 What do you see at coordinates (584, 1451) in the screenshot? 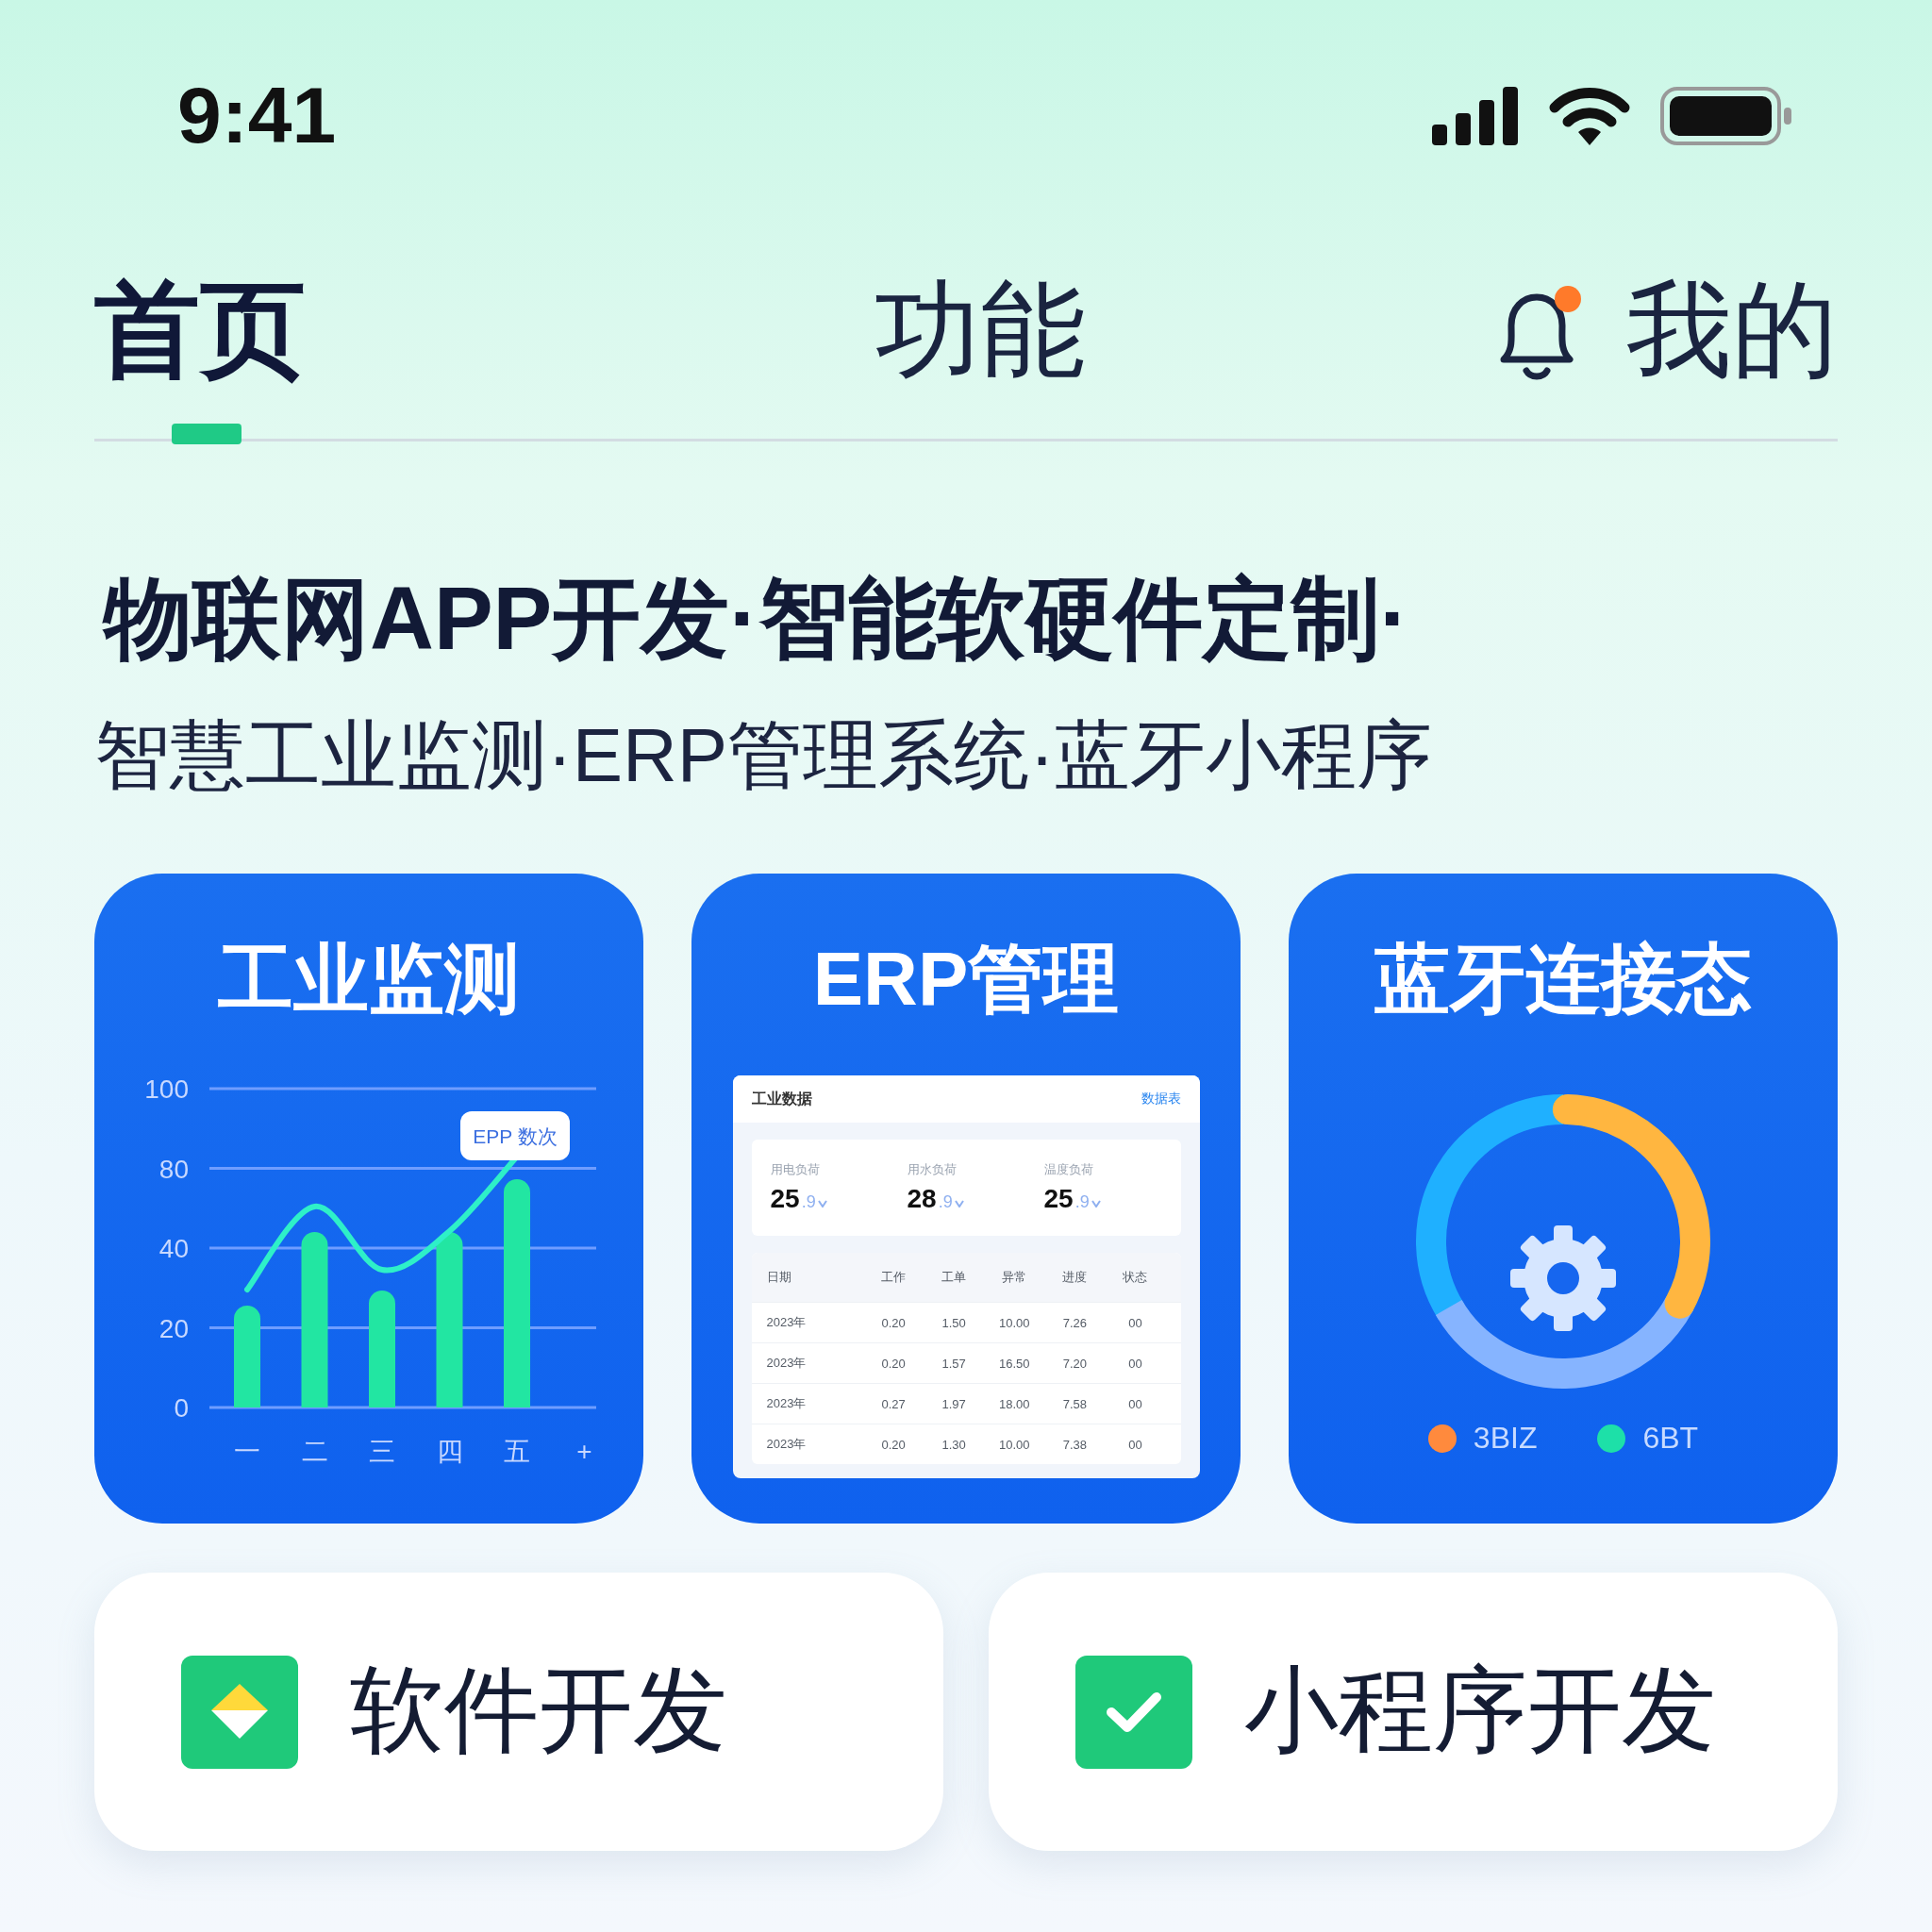
I see `axis-label: +` at bounding box center [584, 1451].